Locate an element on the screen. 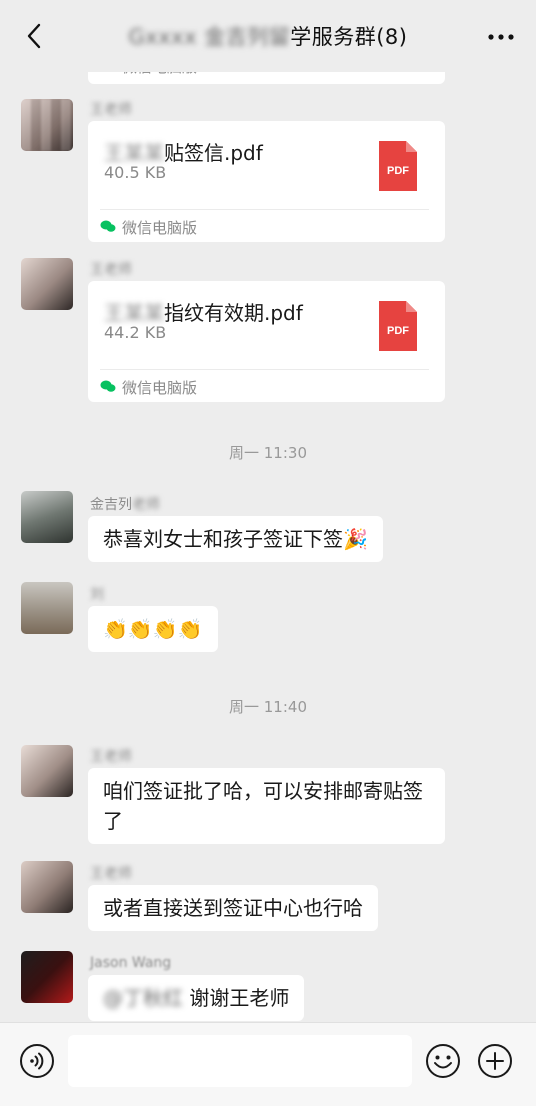 The height and width of the screenshot is (1106, 536). message-input is located at coordinates (240, 1061).